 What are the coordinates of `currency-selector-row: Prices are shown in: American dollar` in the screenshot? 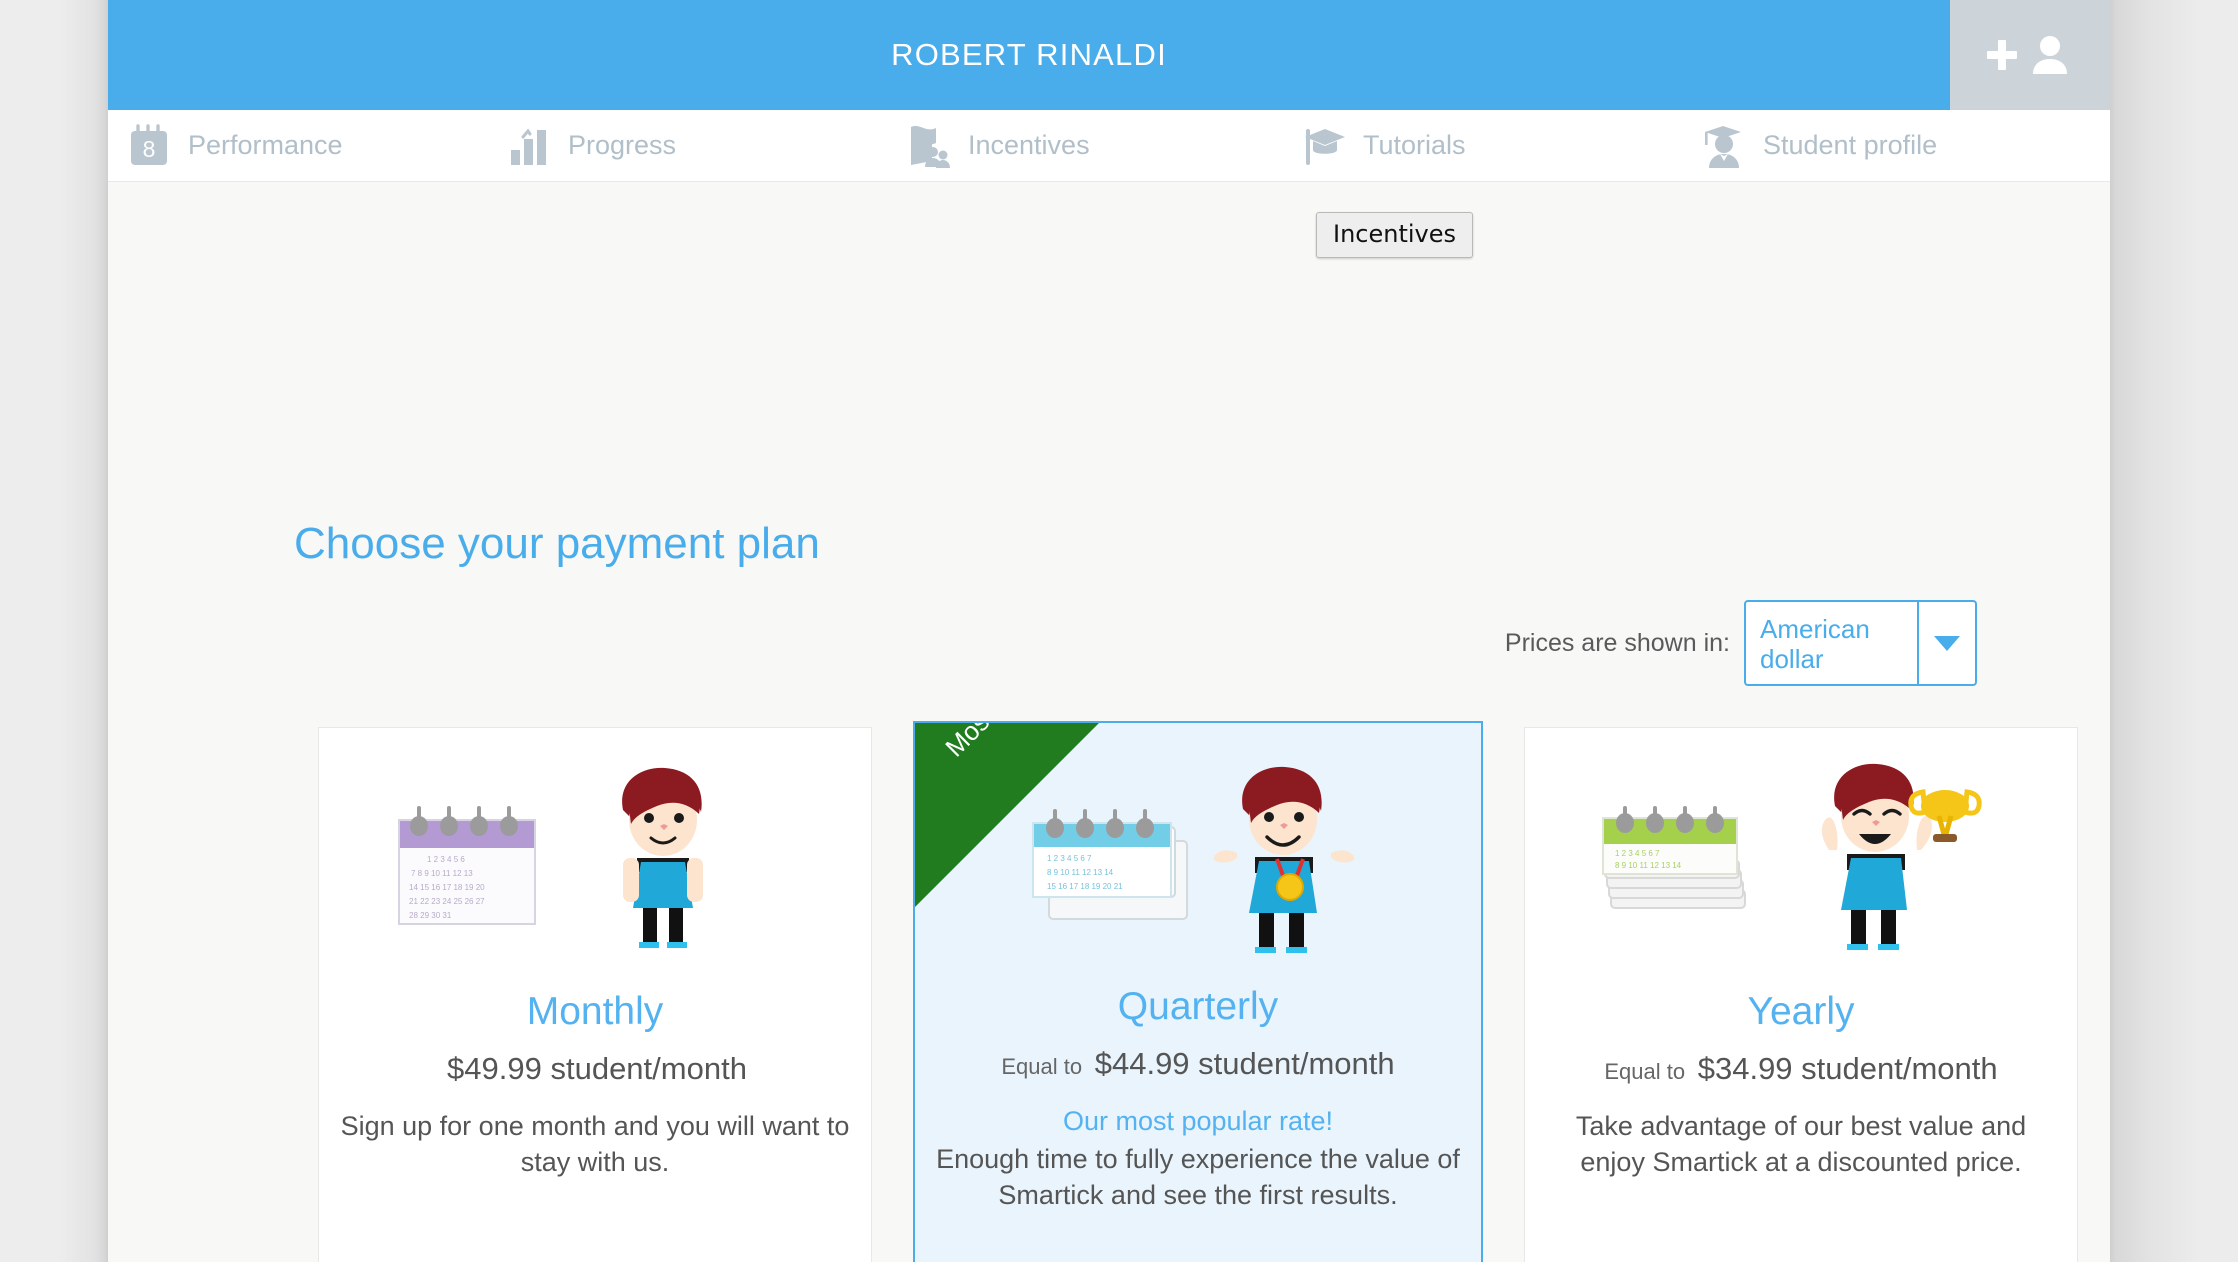 It's located at (1741, 643).